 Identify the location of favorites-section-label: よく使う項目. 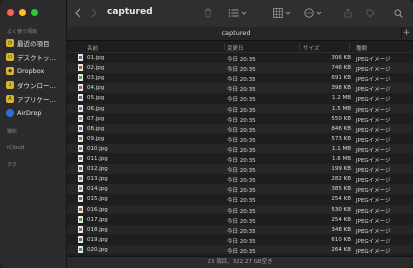
(22, 32).